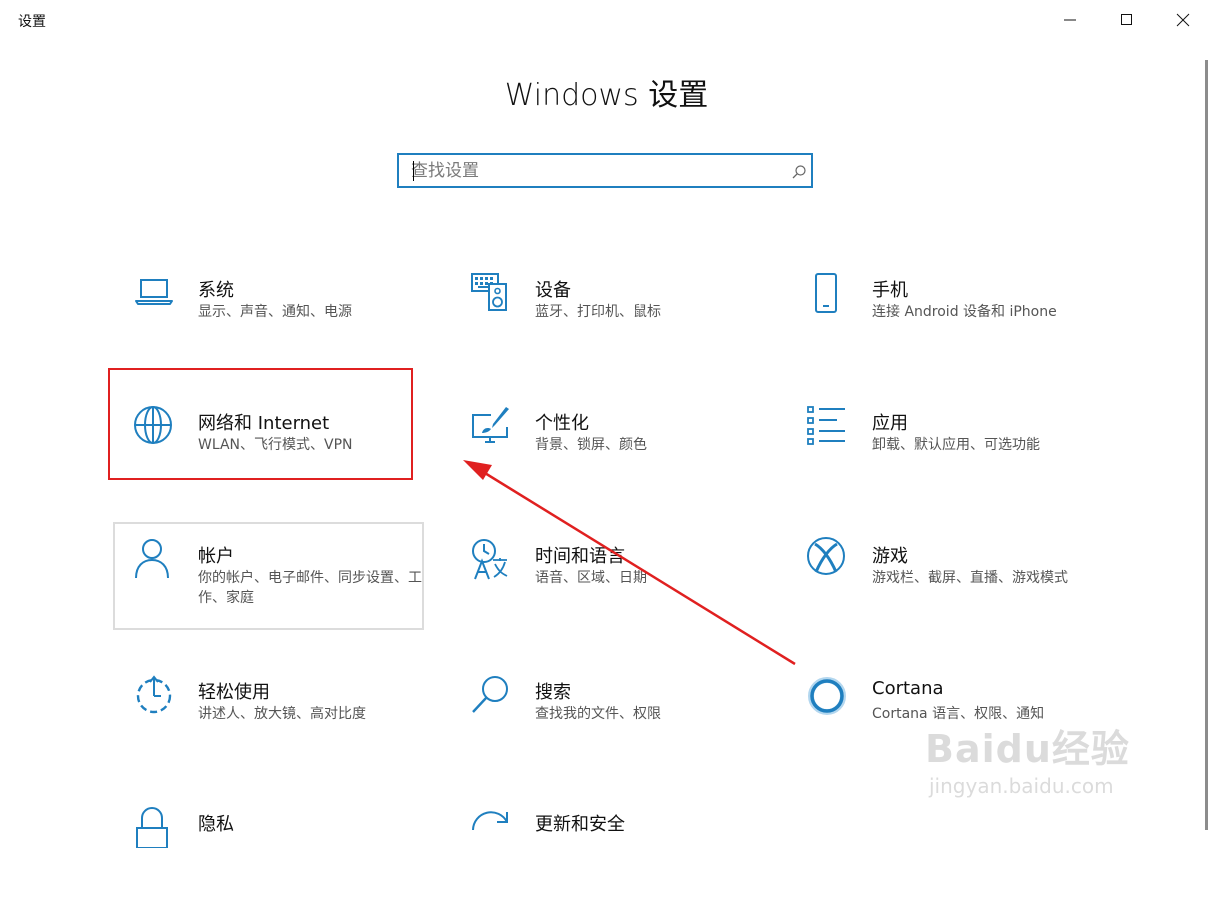 This screenshot has width=1213, height=904. I want to click on baidu-watermark: Baidu经验 jingyan.baidu.com, so click(1065, 762).